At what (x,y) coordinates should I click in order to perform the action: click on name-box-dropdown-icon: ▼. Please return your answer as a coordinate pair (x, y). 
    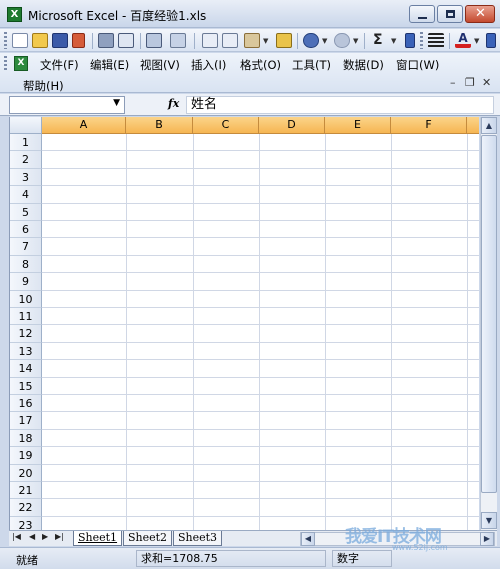
    Looking at the image, I should click on (116, 103).